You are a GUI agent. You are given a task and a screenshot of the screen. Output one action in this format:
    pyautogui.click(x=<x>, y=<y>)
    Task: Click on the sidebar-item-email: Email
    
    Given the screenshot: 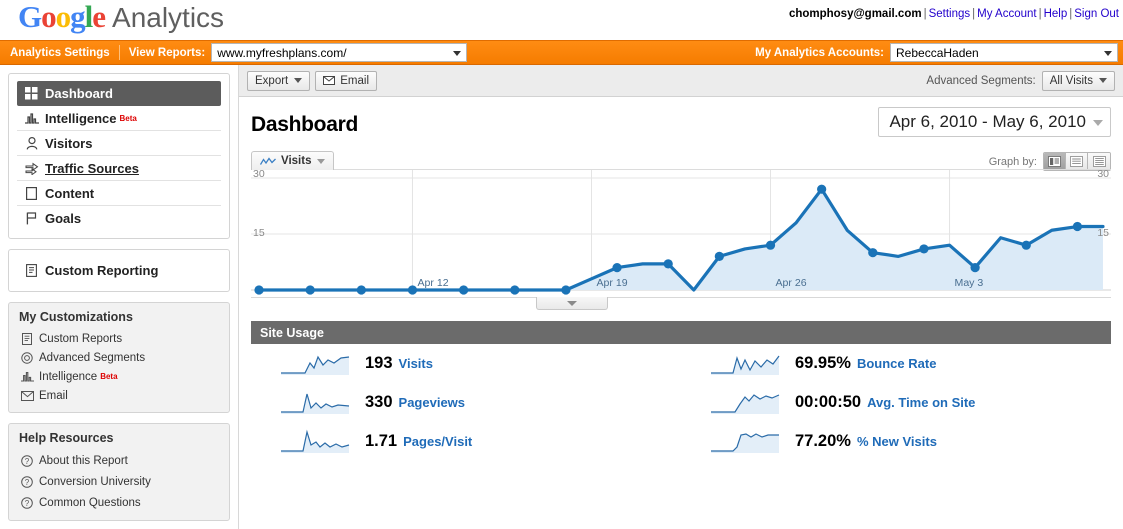 What is the action you would take?
    pyautogui.click(x=119, y=395)
    